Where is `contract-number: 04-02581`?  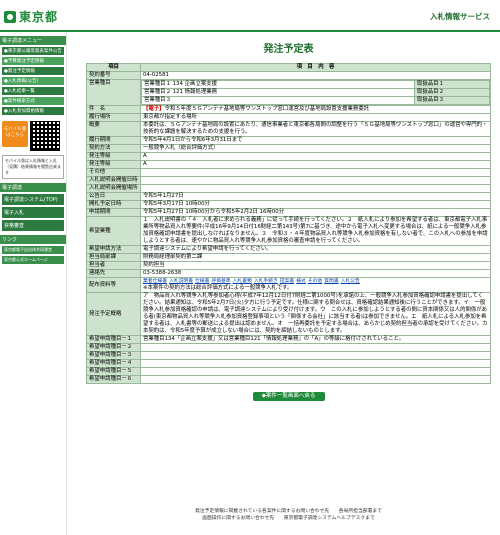 contract-number: 04-02581 is located at coordinates (315, 75).